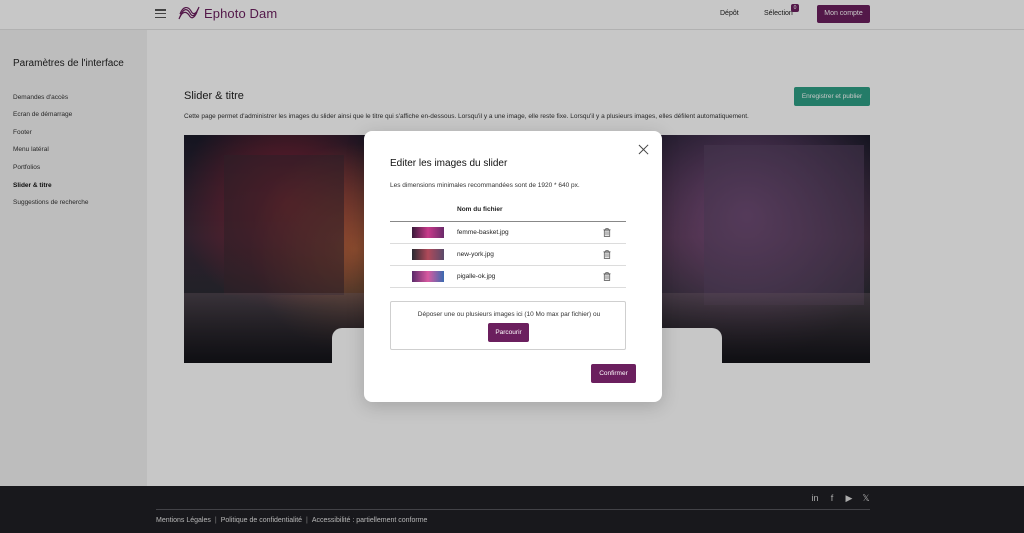 Image resolution: width=1024 pixels, height=533 pixels. What do you see at coordinates (476, 276) in the screenshot?
I see `file-name: pigalle-ok.jpg` at bounding box center [476, 276].